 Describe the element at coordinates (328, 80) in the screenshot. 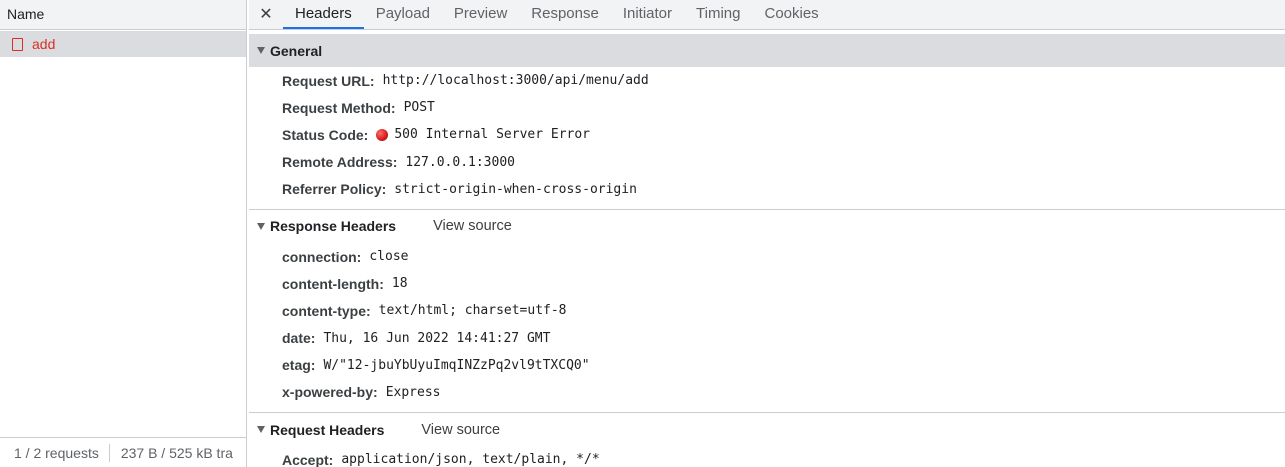

I see `header-key: Request URL:` at that location.